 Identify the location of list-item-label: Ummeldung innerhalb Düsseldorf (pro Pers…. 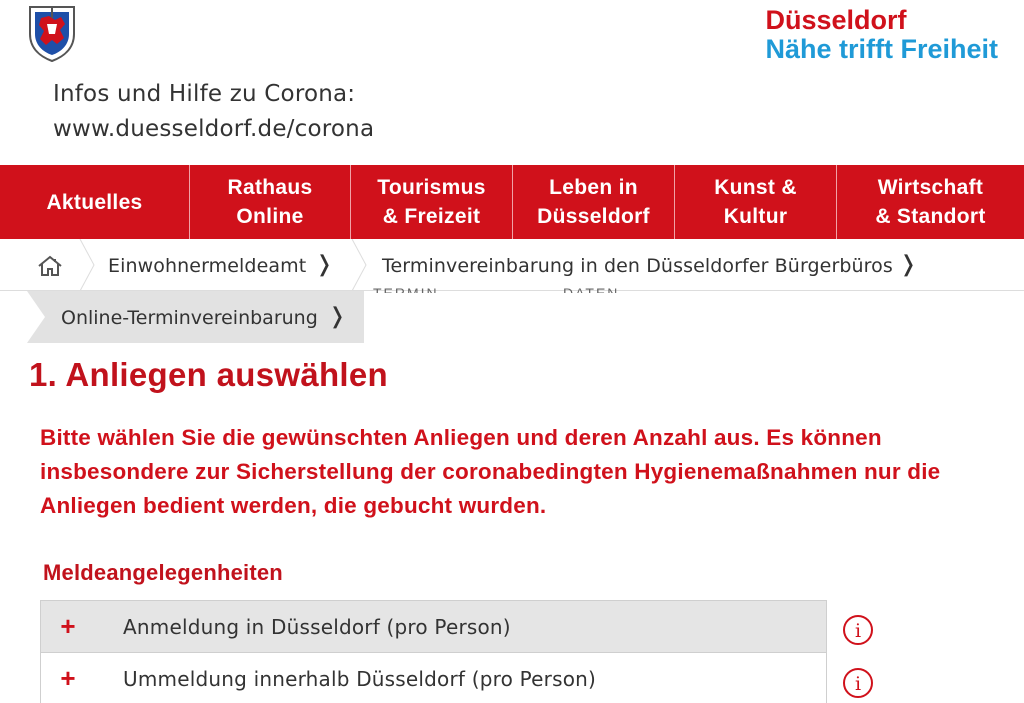
(360, 679).